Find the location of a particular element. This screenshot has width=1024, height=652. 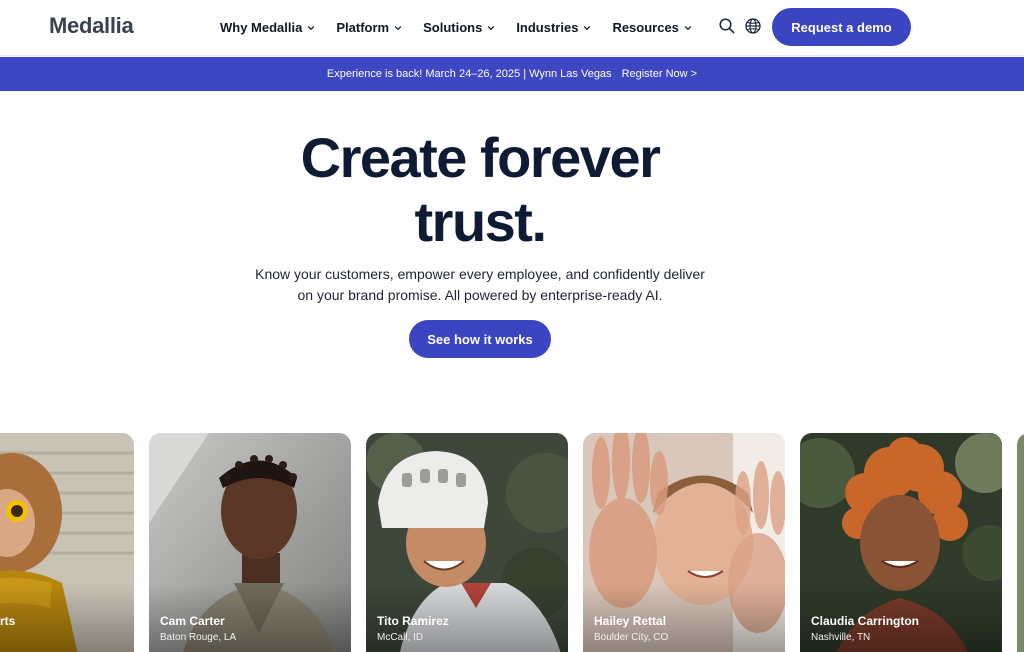

nav-label: Why Medallia is located at coordinates (261, 27).